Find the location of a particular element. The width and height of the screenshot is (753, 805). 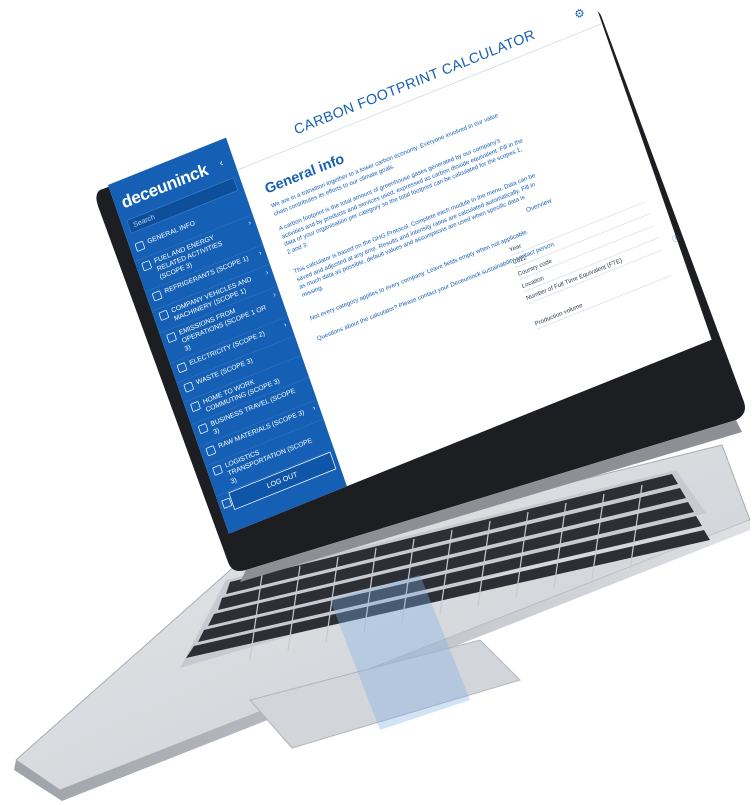

box-icon is located at coordinates (211, 451).